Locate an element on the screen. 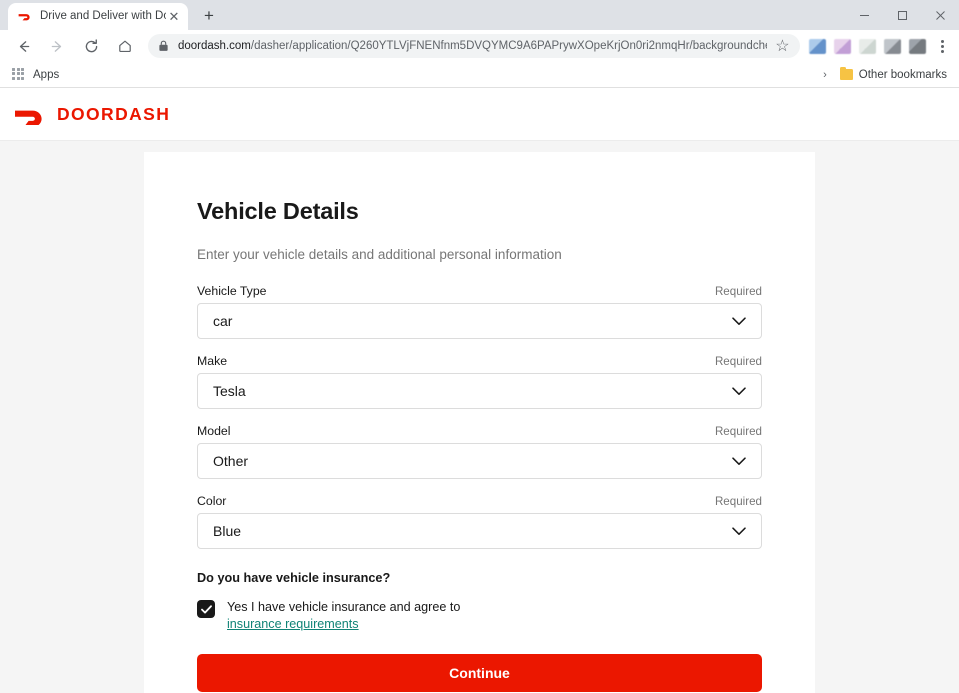 This screenshot has width=959, height=693. home-button-icon is located at coordinates (125, 46).